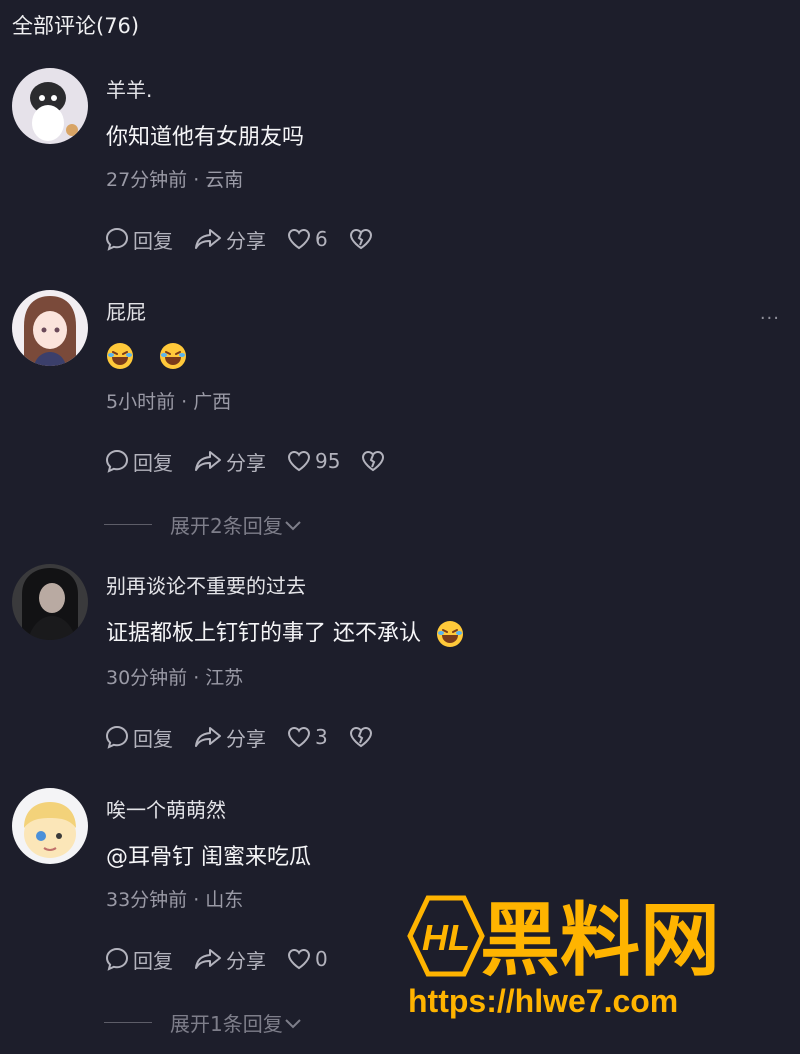 This screenshot has height=1054, width=800. I want to click on comment-text-value: 证据都板上钉钉的事了 还不承认, so click(263, 633).